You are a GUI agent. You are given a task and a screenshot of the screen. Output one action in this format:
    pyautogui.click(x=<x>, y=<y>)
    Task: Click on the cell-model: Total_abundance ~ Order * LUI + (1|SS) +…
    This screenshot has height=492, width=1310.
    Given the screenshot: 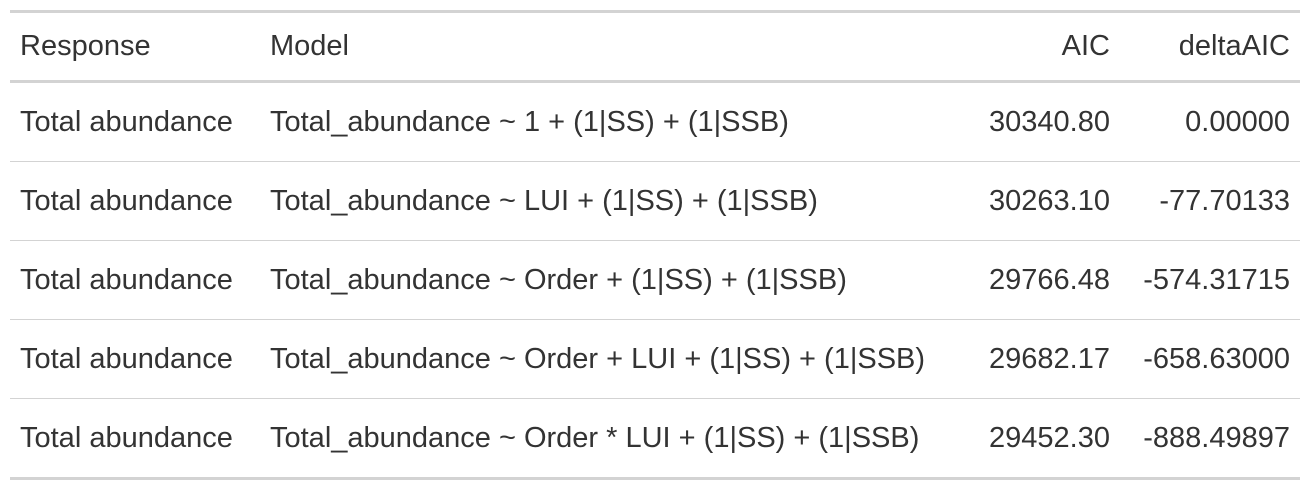 What is the action you would take?
    pyautogui.click(x=617, y=438)
    